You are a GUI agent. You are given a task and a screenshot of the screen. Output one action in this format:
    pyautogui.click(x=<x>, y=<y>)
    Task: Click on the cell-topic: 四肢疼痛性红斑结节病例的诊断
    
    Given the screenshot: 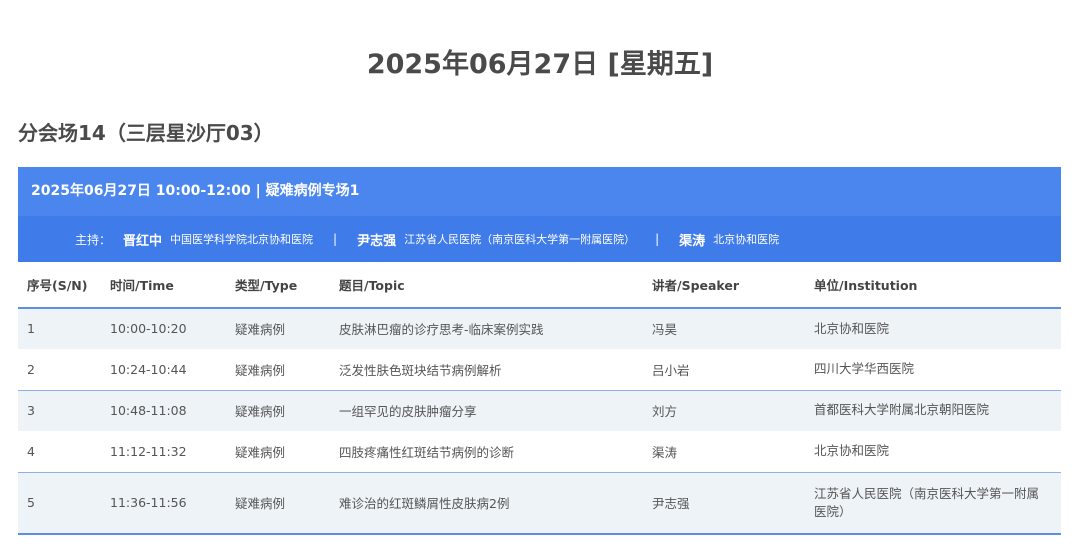 What is the action you would take?
    pyautogui.click(x=427, y=452)
    